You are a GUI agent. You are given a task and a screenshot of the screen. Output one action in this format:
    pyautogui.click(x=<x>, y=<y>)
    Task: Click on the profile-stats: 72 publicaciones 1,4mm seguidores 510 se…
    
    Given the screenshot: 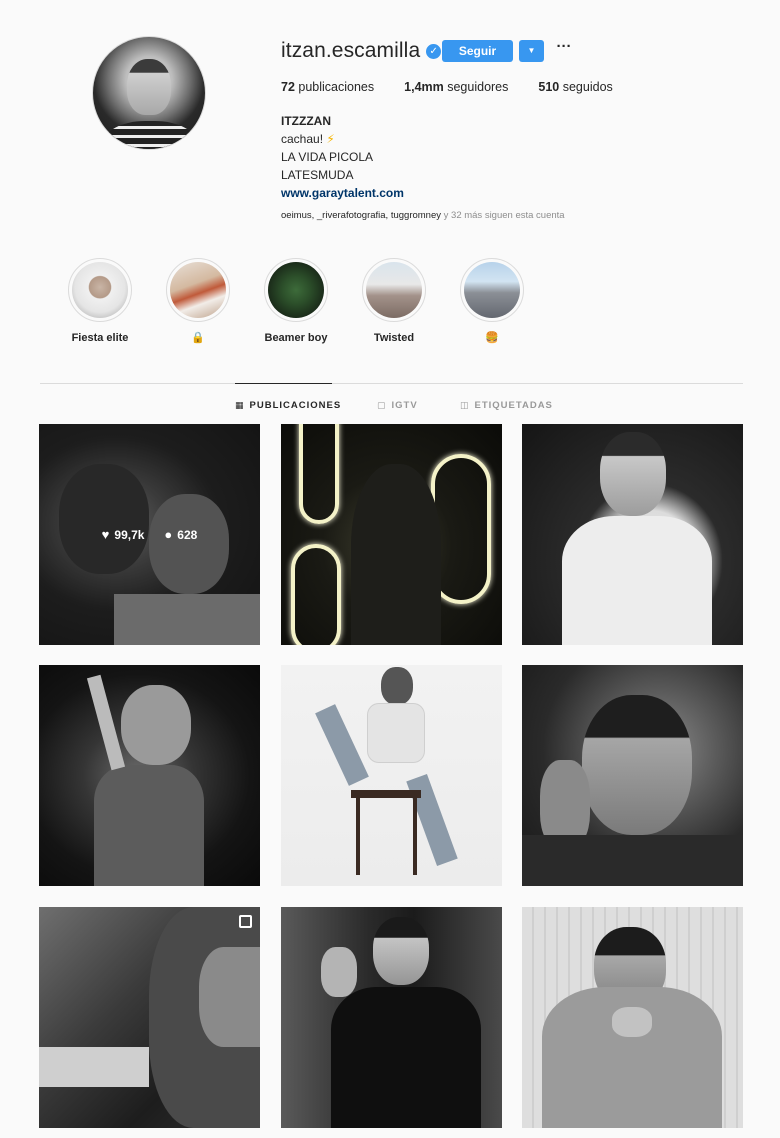 What is the action you would take?
    pyautogui.click(x=462, y=87)
    